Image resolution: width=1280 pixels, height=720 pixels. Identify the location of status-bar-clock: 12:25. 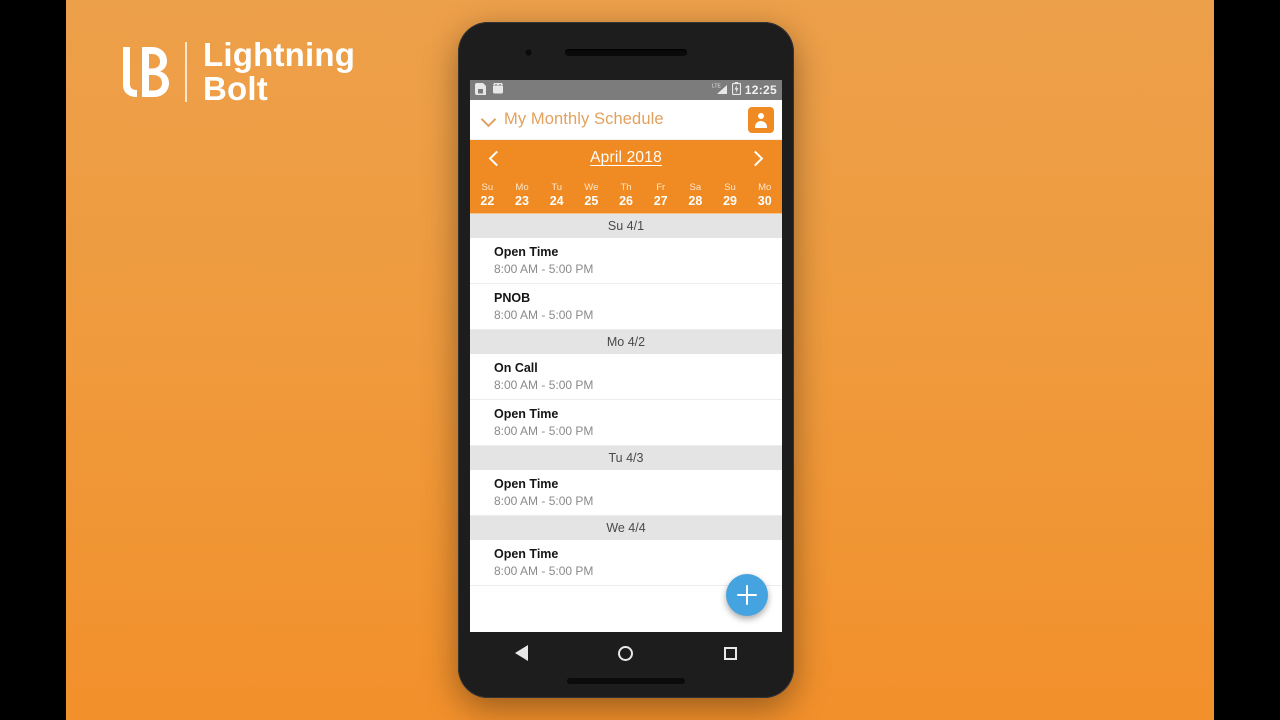
(760, 90).